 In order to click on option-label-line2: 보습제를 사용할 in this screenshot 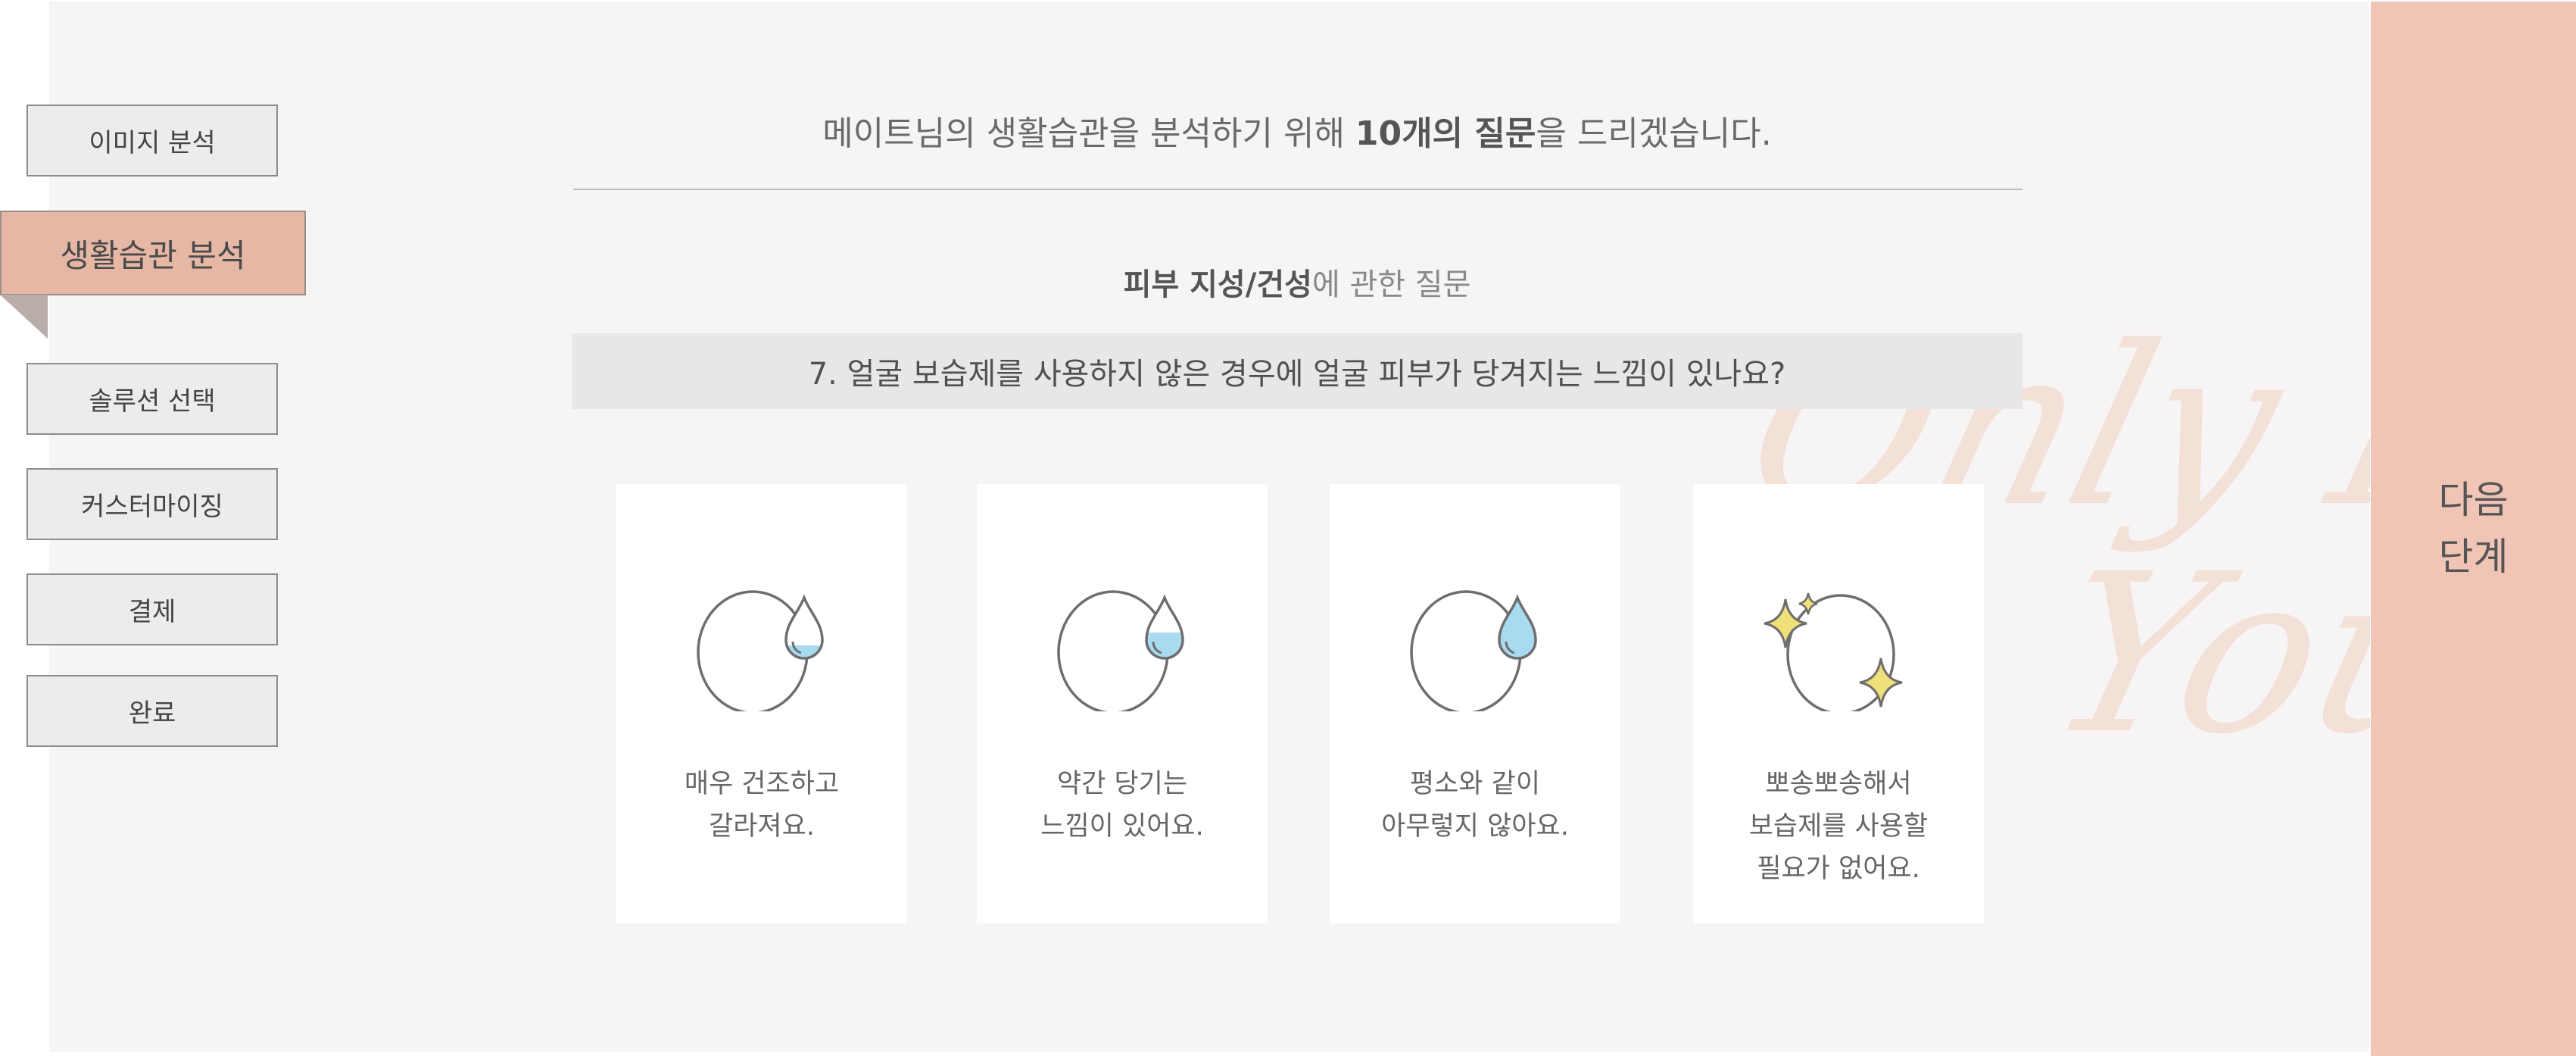, I will do `click(1838, 827)`.